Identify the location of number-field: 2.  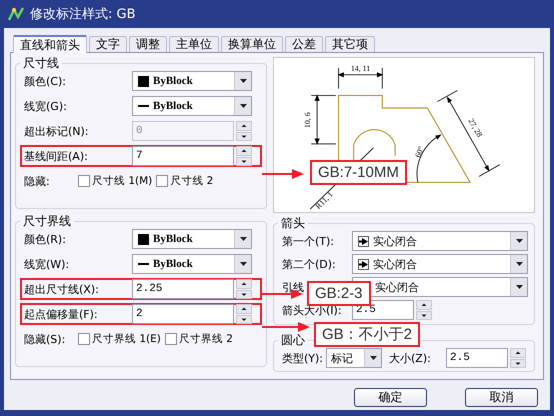
(183, 314).